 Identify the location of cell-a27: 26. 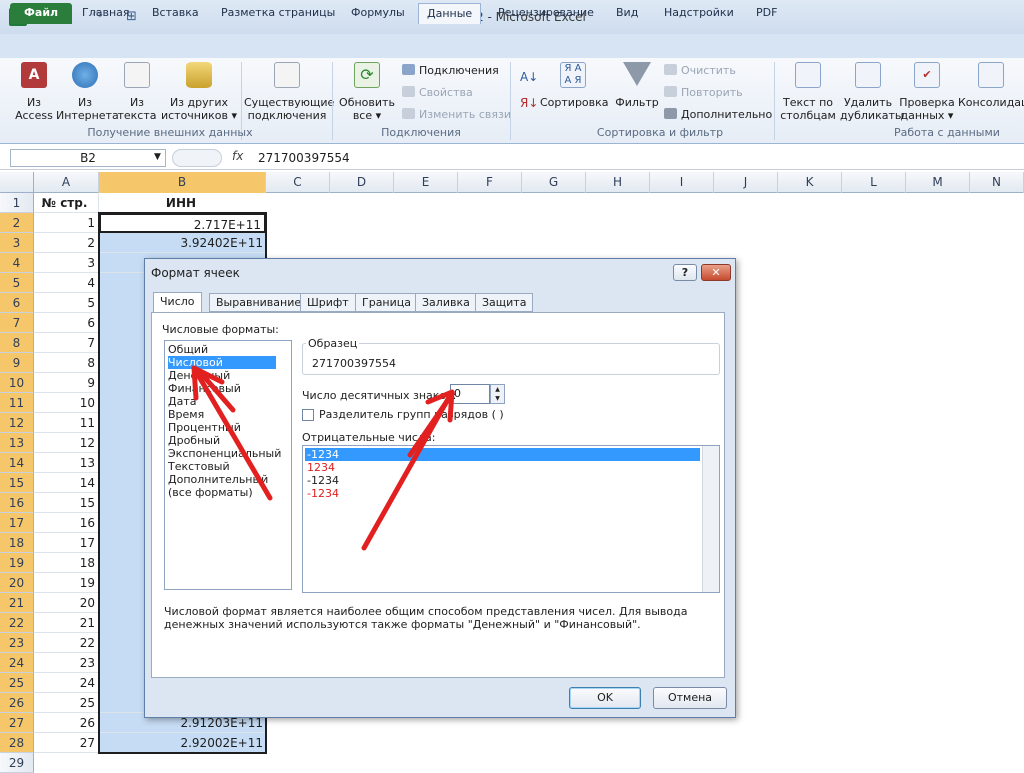
(66, 723).